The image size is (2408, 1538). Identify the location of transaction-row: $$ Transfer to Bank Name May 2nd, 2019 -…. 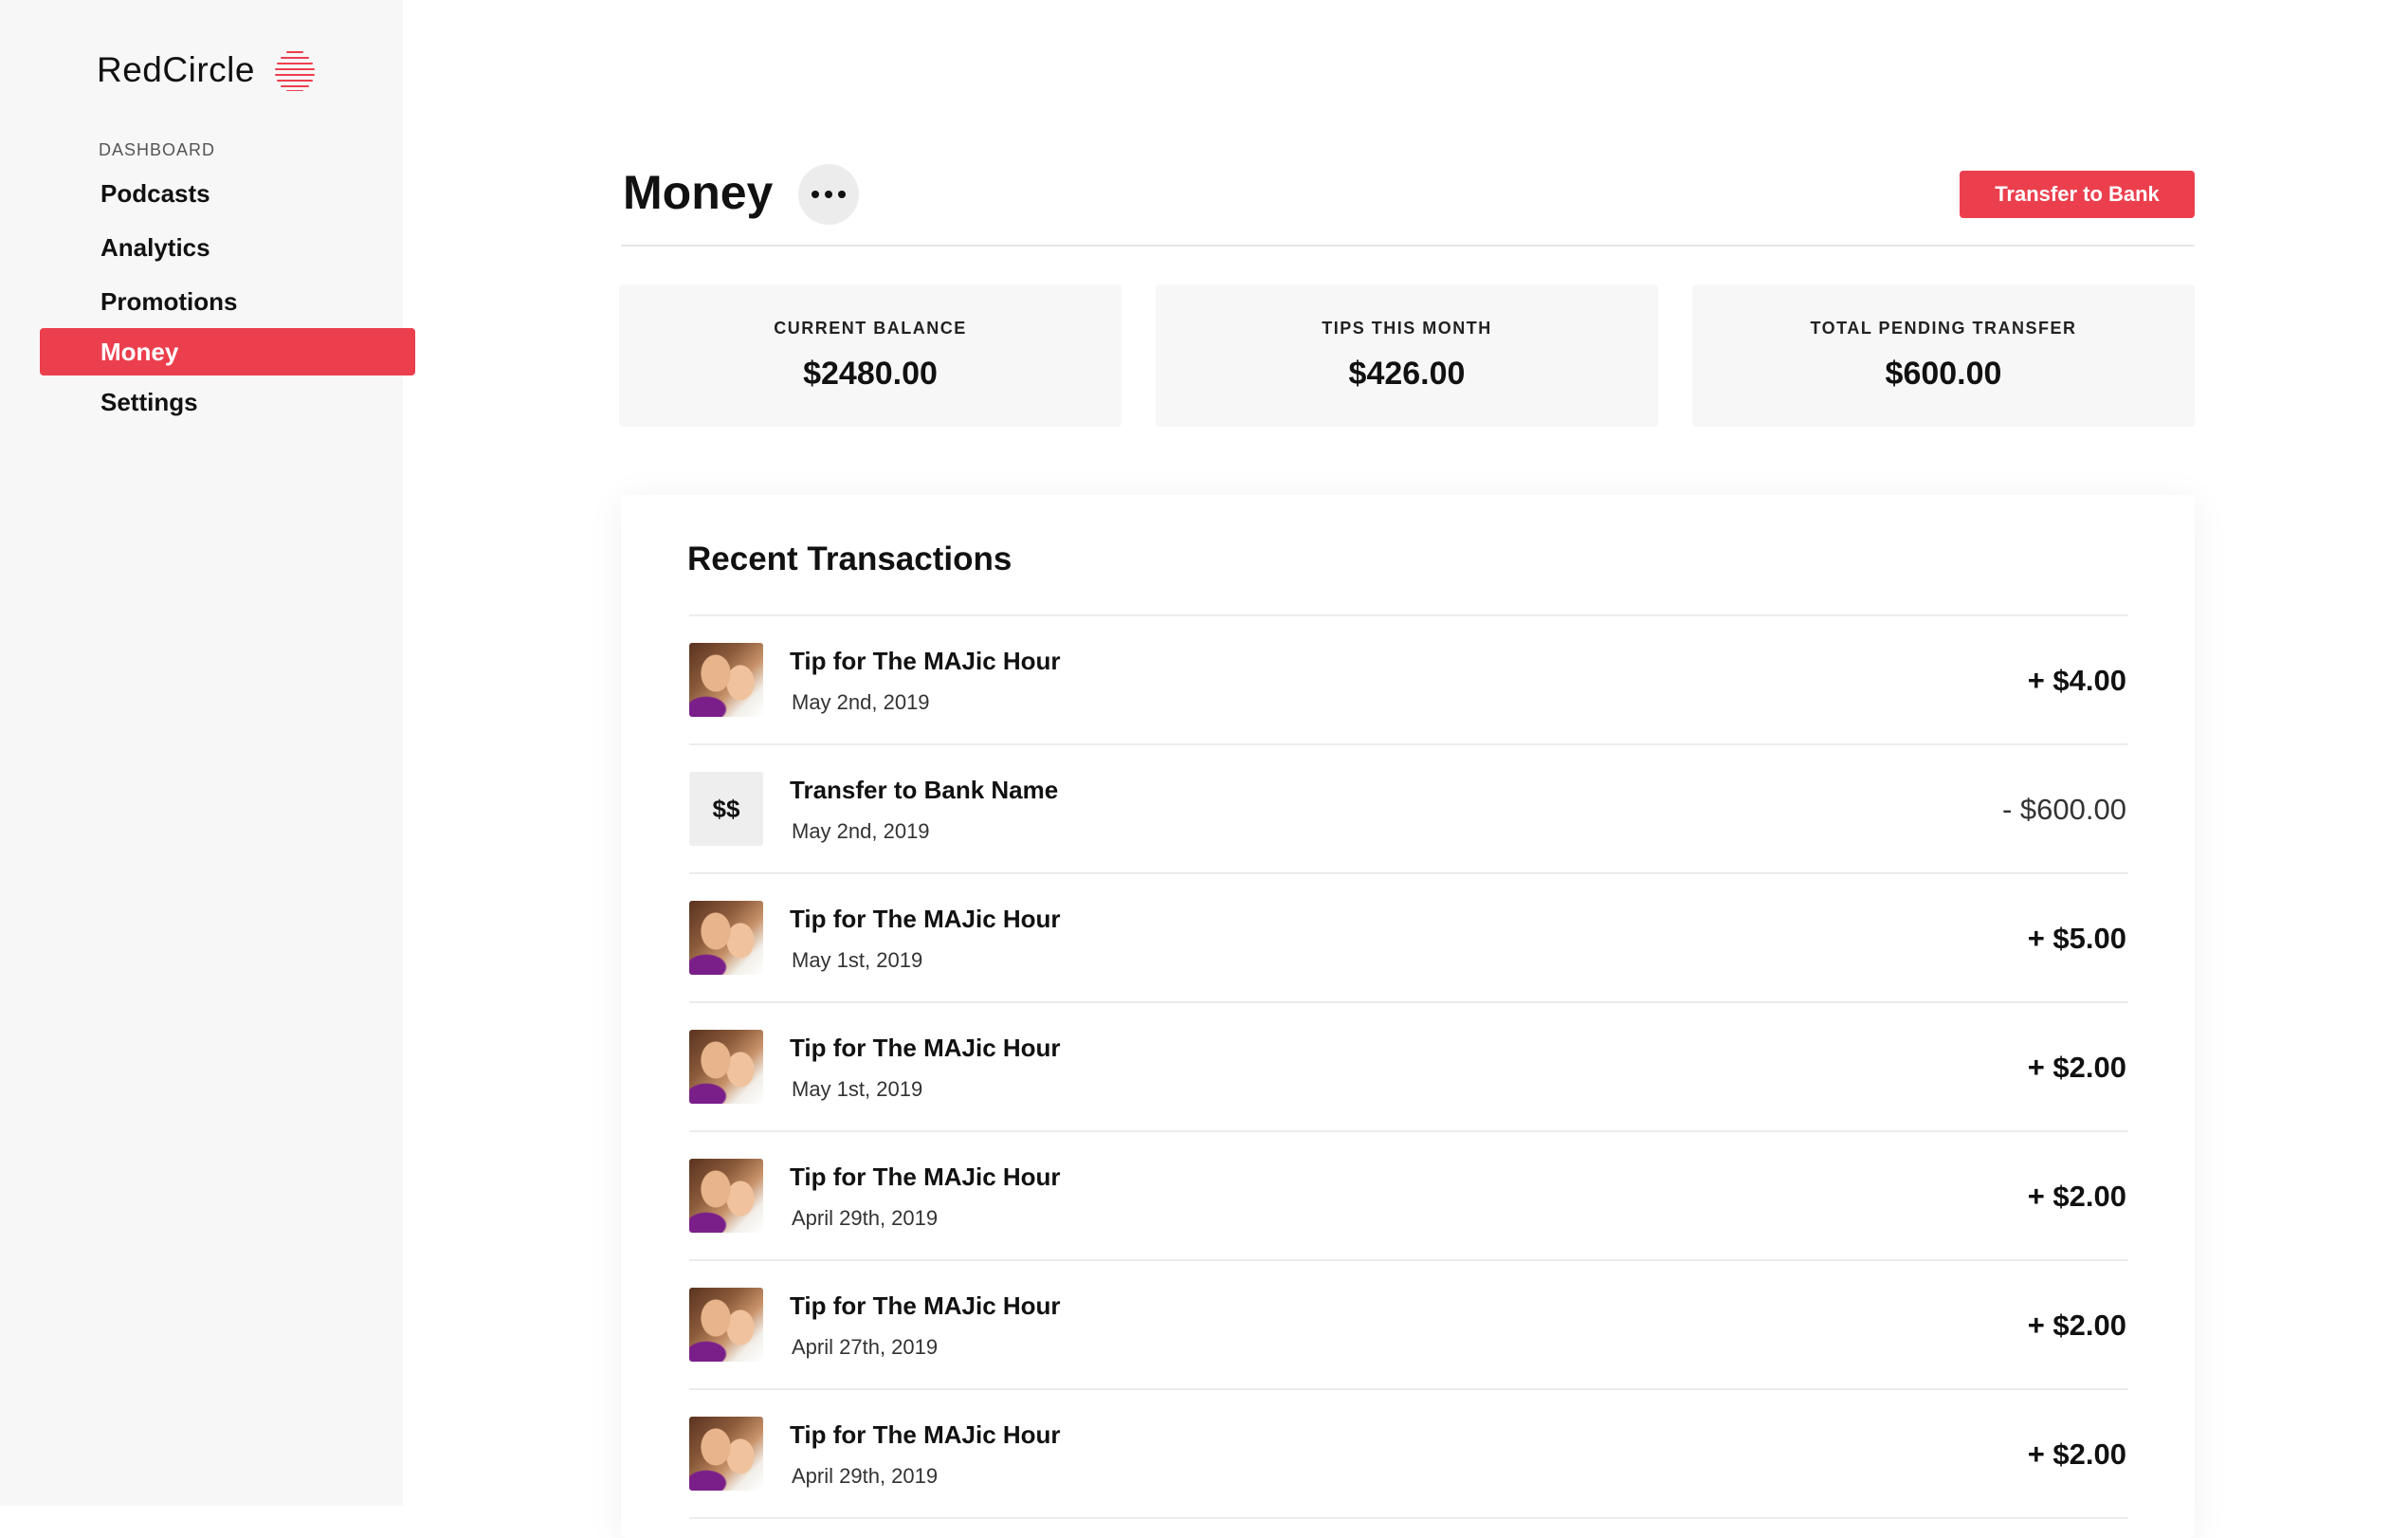
(1408, 809).